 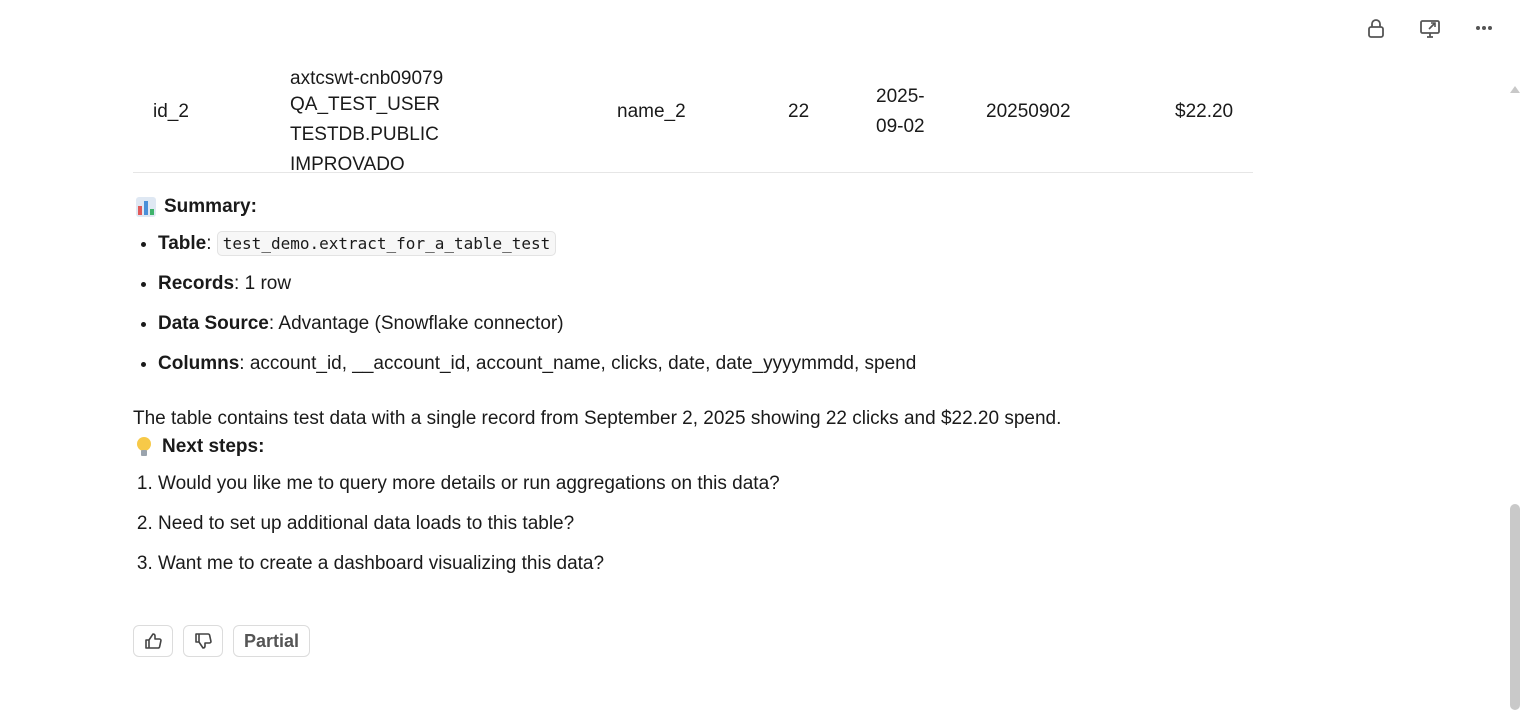 I want to click on next-steps-heading-text: Next steps:, so click(x=213, y=446).